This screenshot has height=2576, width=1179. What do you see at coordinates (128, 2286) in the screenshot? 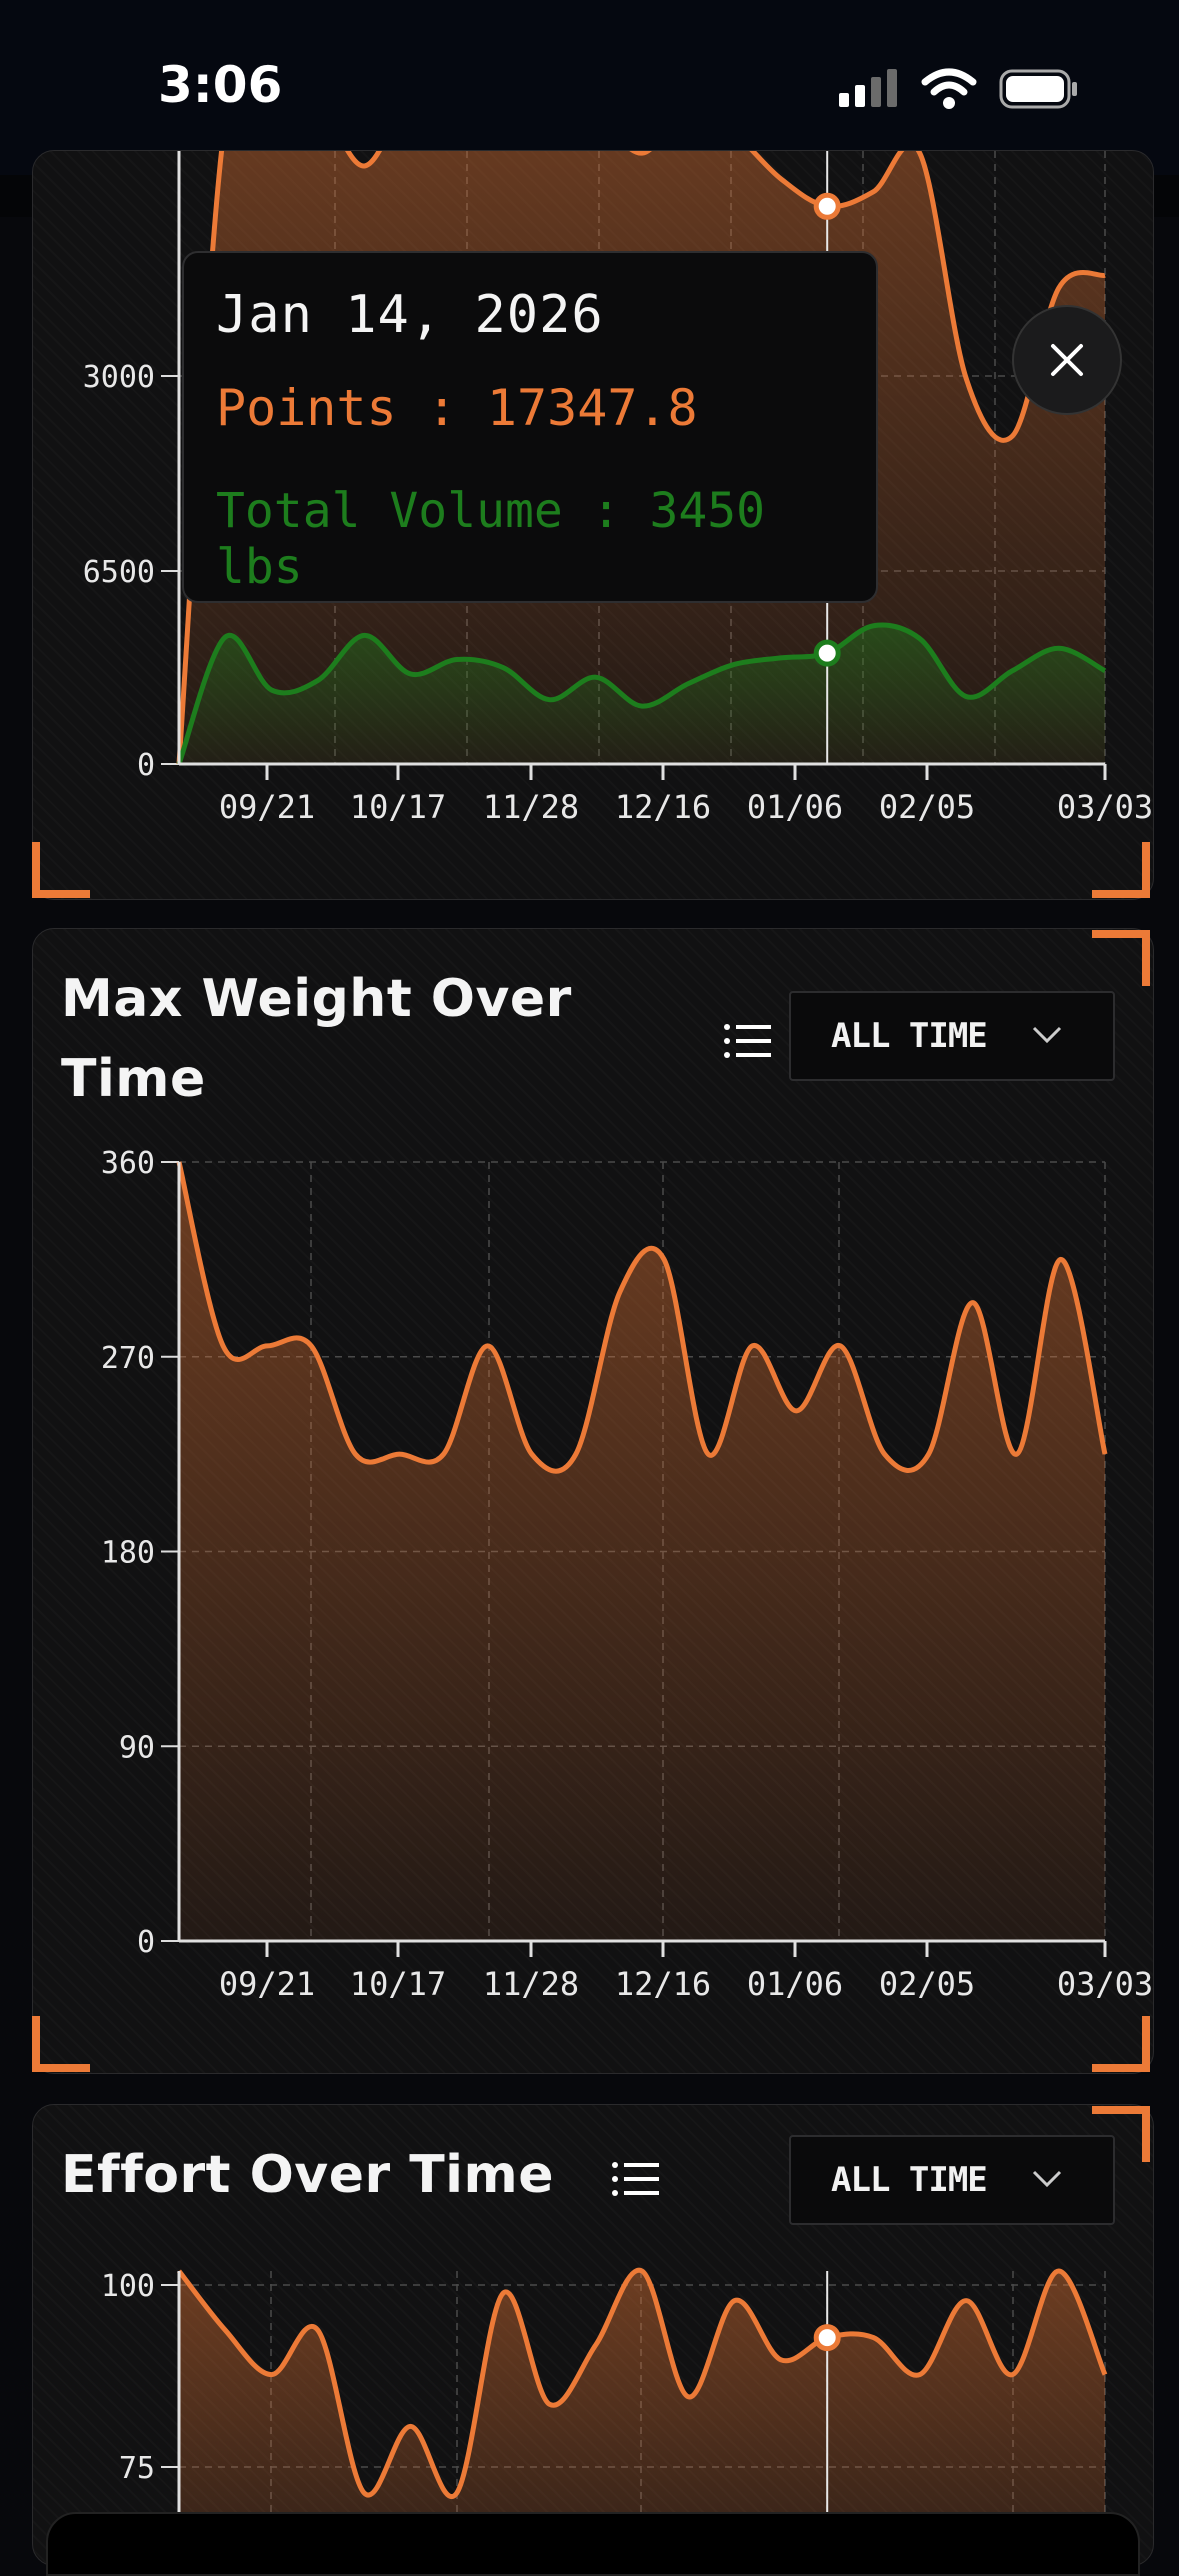
I see `y-tick-label: 100` at bounding box center [128, 2286].